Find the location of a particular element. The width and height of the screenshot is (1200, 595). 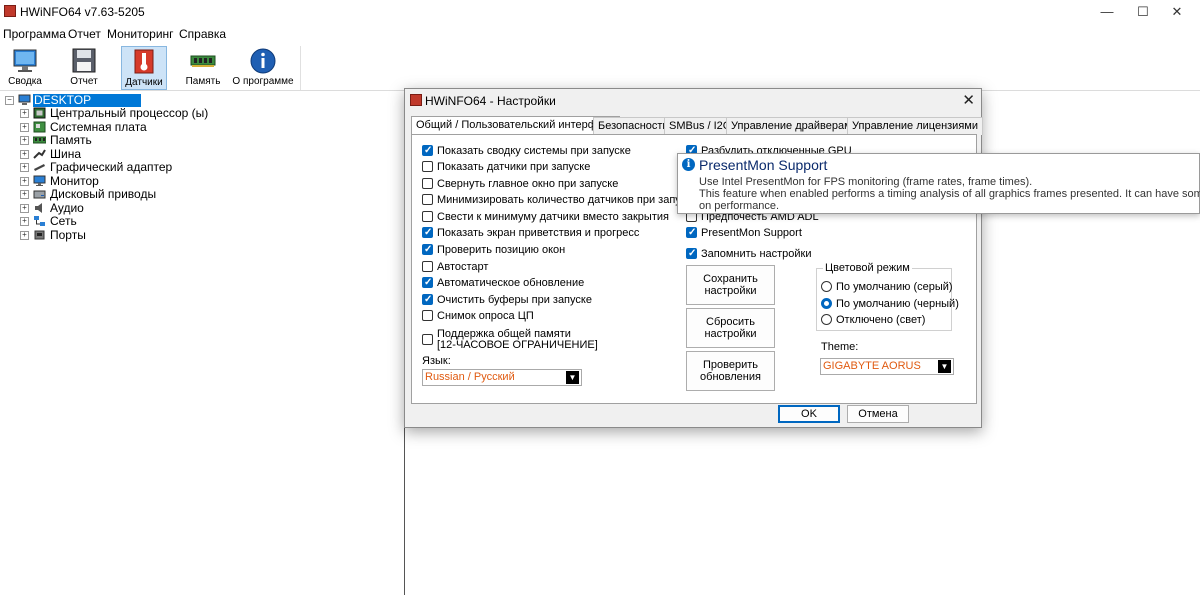

checkbox-label: PresentMon Support is located at coordinates (751, 233).